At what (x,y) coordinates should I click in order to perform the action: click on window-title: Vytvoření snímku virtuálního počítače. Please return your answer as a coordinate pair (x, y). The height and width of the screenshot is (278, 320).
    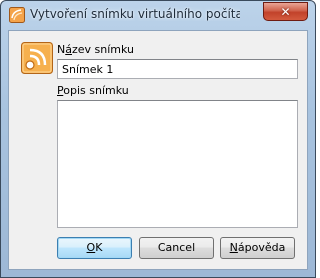
    Looking at the image, I should click on (135, 14).